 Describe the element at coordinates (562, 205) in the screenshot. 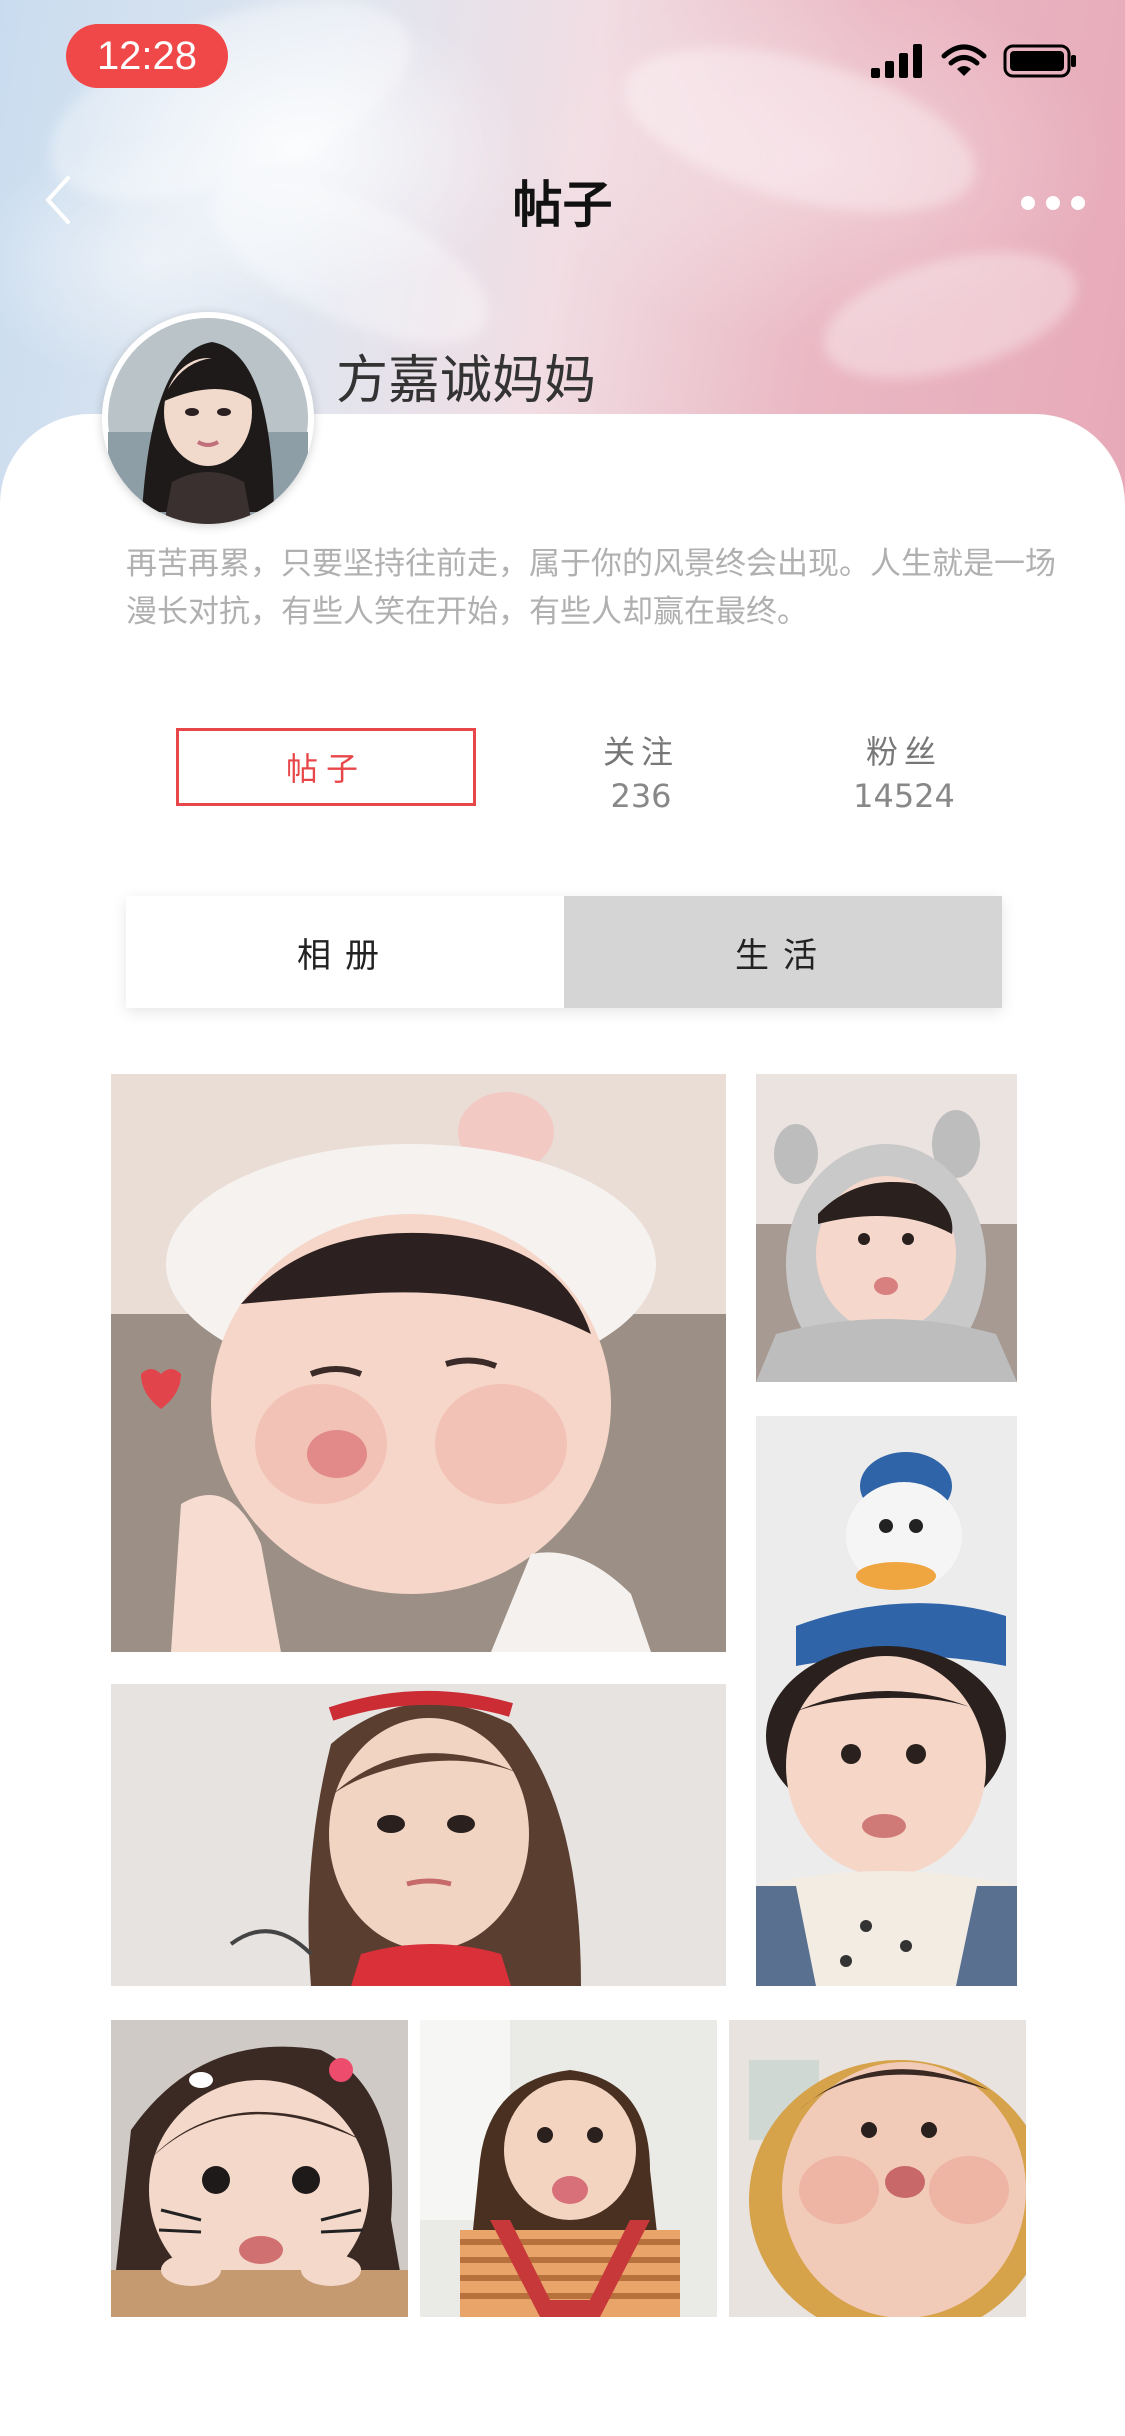

I see `page-title: 帖子` at that location.